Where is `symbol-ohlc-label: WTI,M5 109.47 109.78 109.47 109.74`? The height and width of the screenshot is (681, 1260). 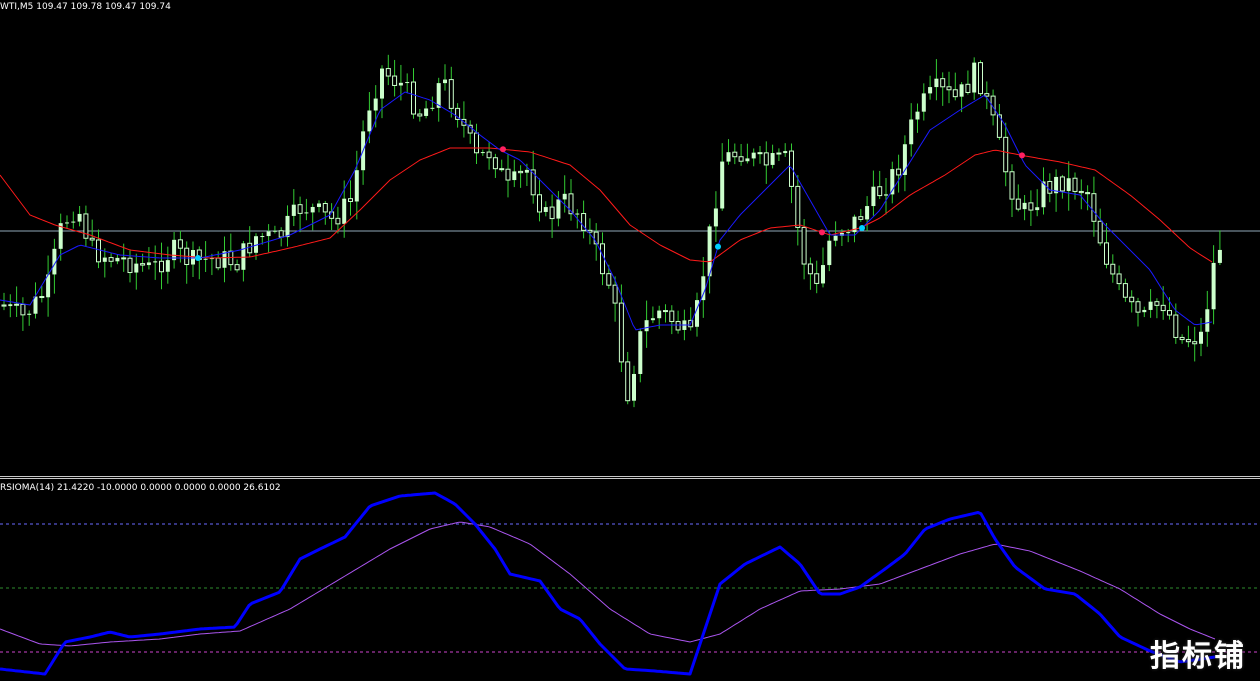
symbol-ohlc-label: WTI,M5 109.47 109.78 109.47 109.74 is located at coordinates (85, 7).